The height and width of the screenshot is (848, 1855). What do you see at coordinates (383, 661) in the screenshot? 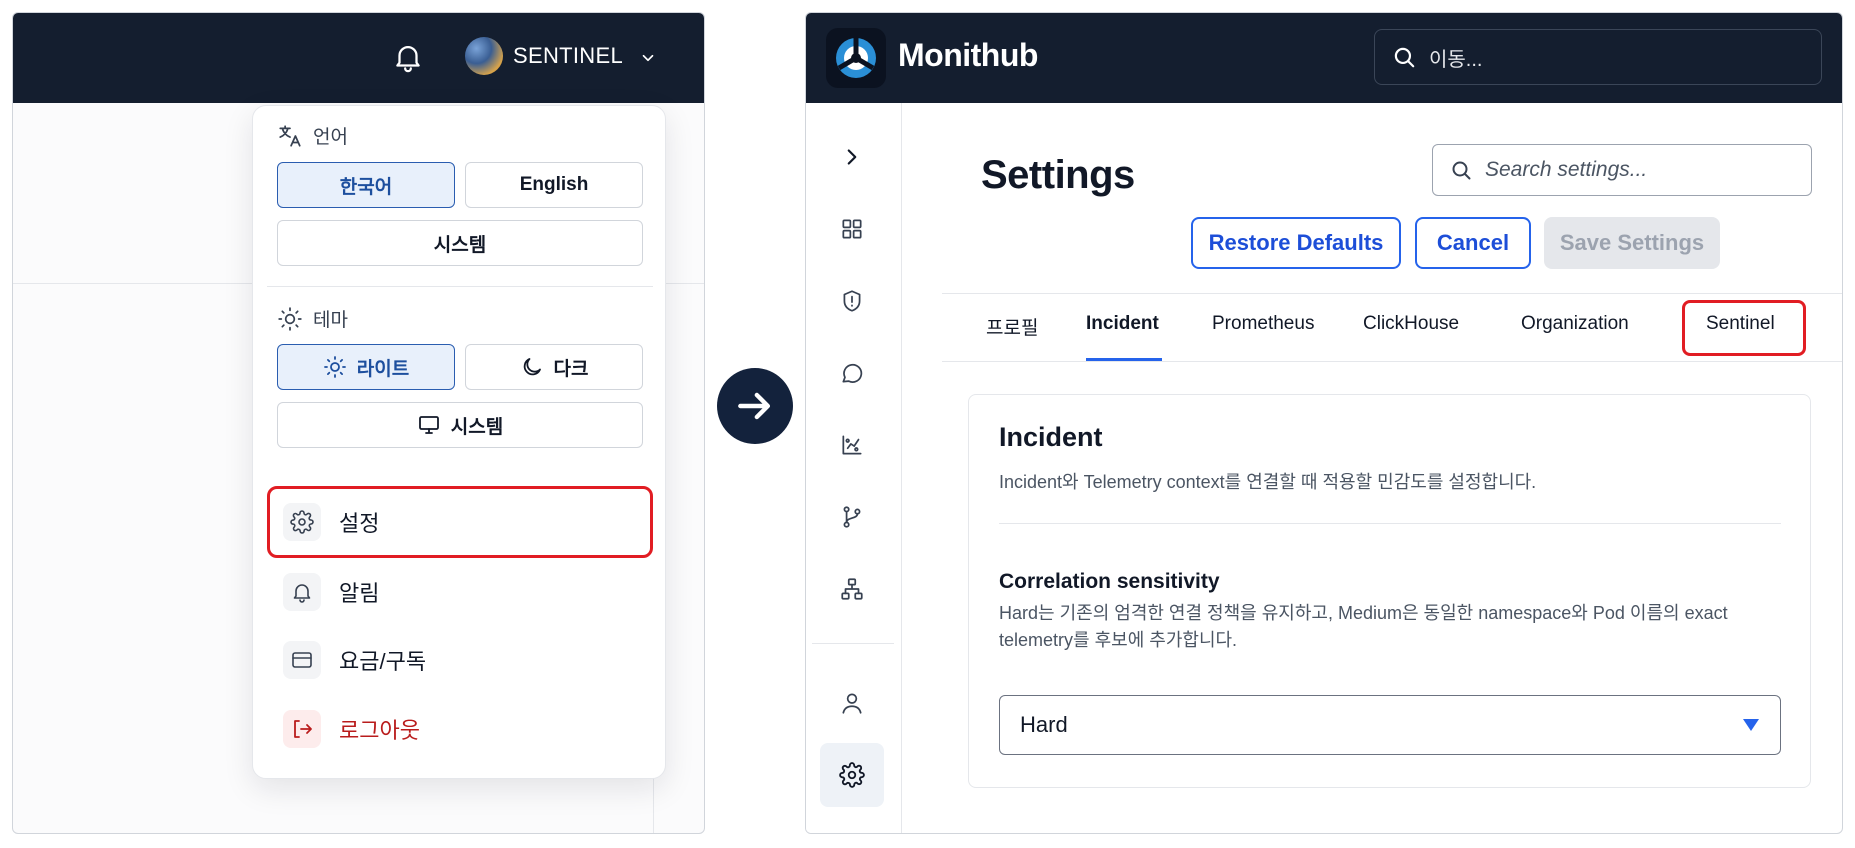
I see `menu-item-label: 요금/구독` at bounding box center [383, 661].